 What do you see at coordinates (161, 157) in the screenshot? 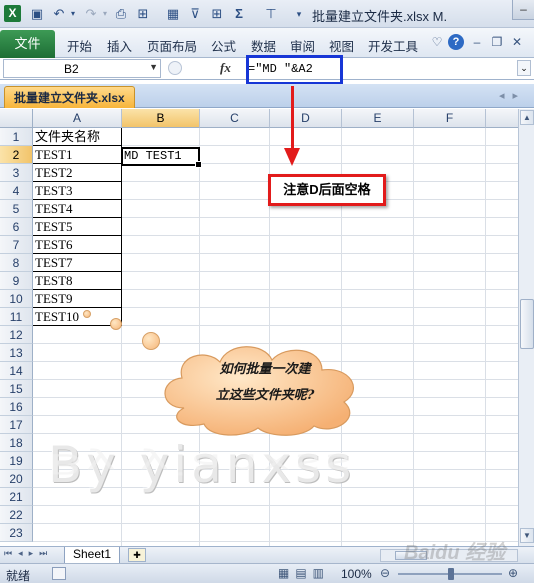
I see `cell-b2: MD TEST1` at bounding box center [161, 157].